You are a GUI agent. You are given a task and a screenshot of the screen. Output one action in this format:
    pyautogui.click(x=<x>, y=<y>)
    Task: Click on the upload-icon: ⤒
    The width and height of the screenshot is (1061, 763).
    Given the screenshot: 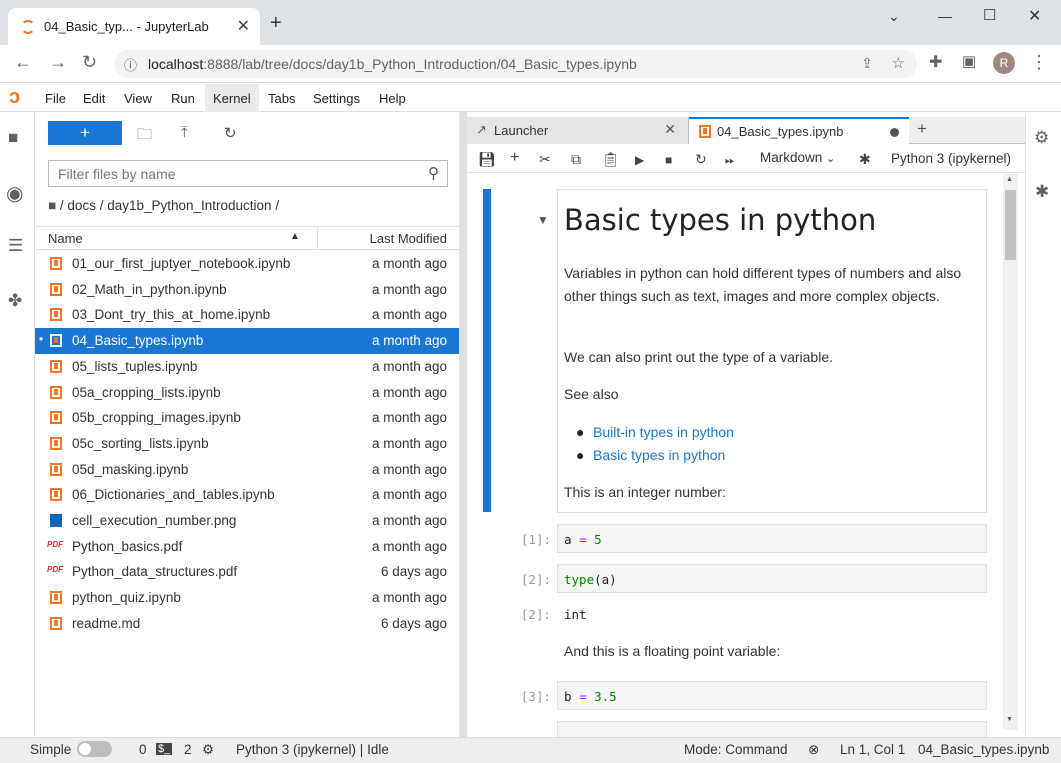 What is the action you would take?
    pyautogui.click(x=184, y=132)
    